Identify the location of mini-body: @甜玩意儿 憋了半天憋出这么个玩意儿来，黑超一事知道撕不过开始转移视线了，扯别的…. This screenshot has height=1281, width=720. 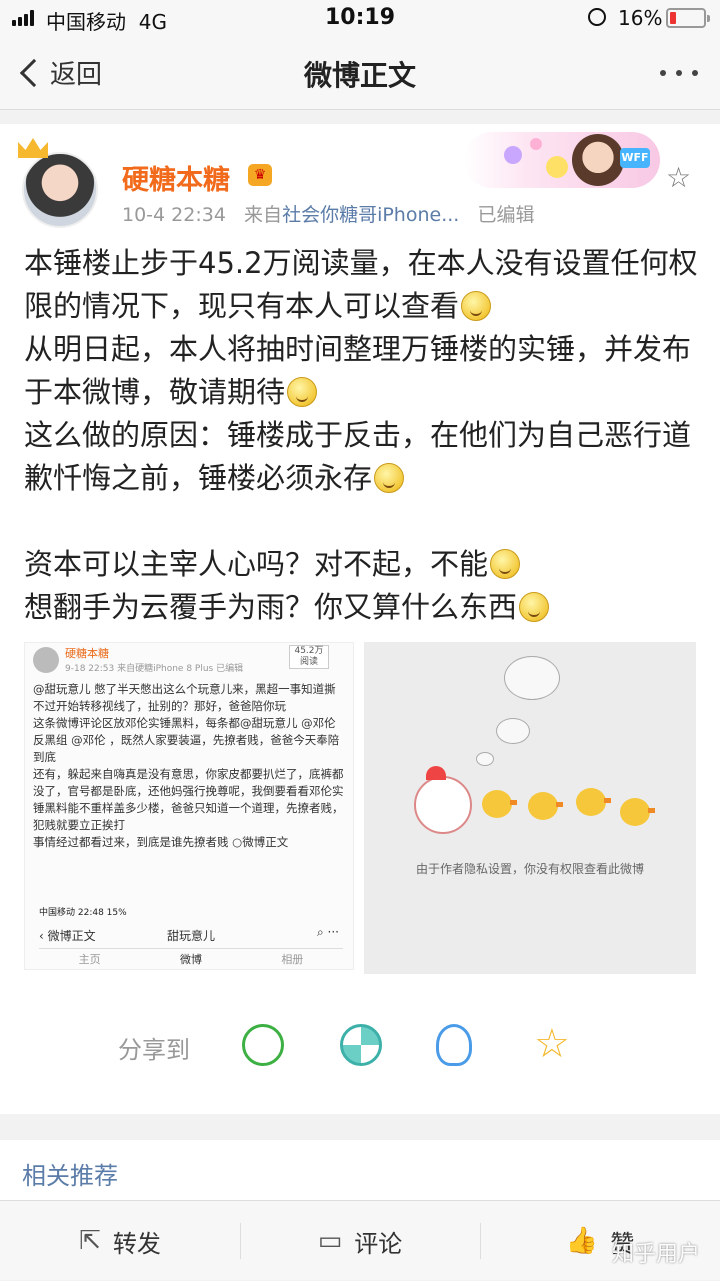
(189, 766).